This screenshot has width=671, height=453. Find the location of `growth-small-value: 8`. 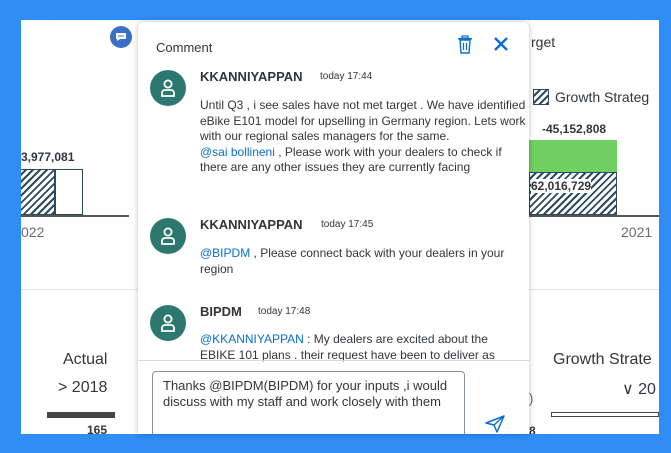

growth-small-value: 8 is located at coordinates (532, 429).